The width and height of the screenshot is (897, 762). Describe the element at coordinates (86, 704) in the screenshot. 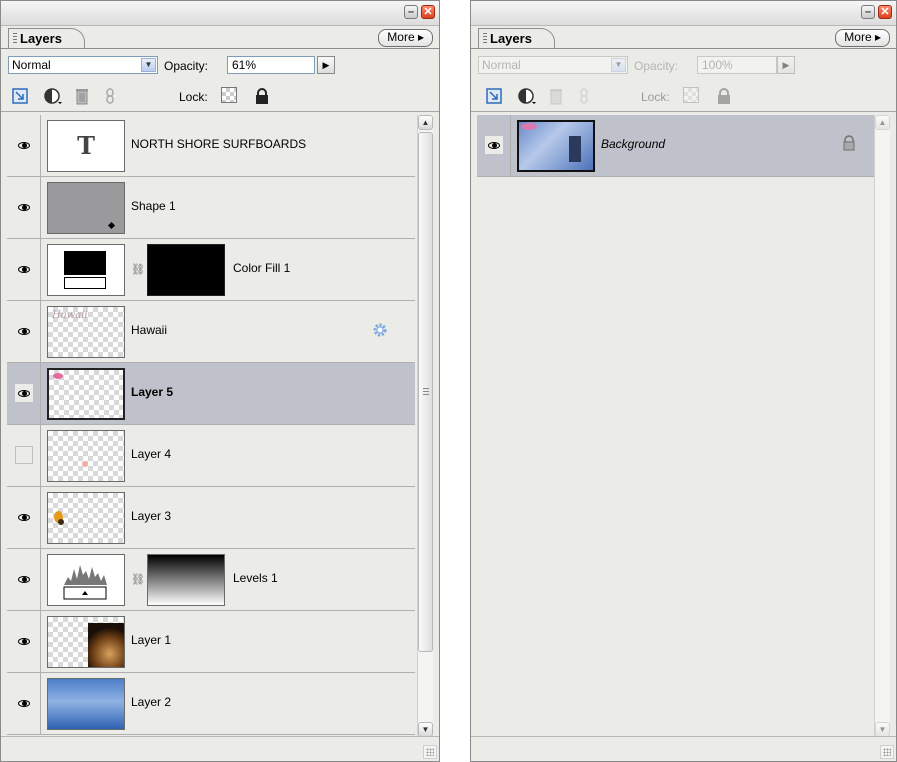

I see `wave-image-thumbnail` at that location.